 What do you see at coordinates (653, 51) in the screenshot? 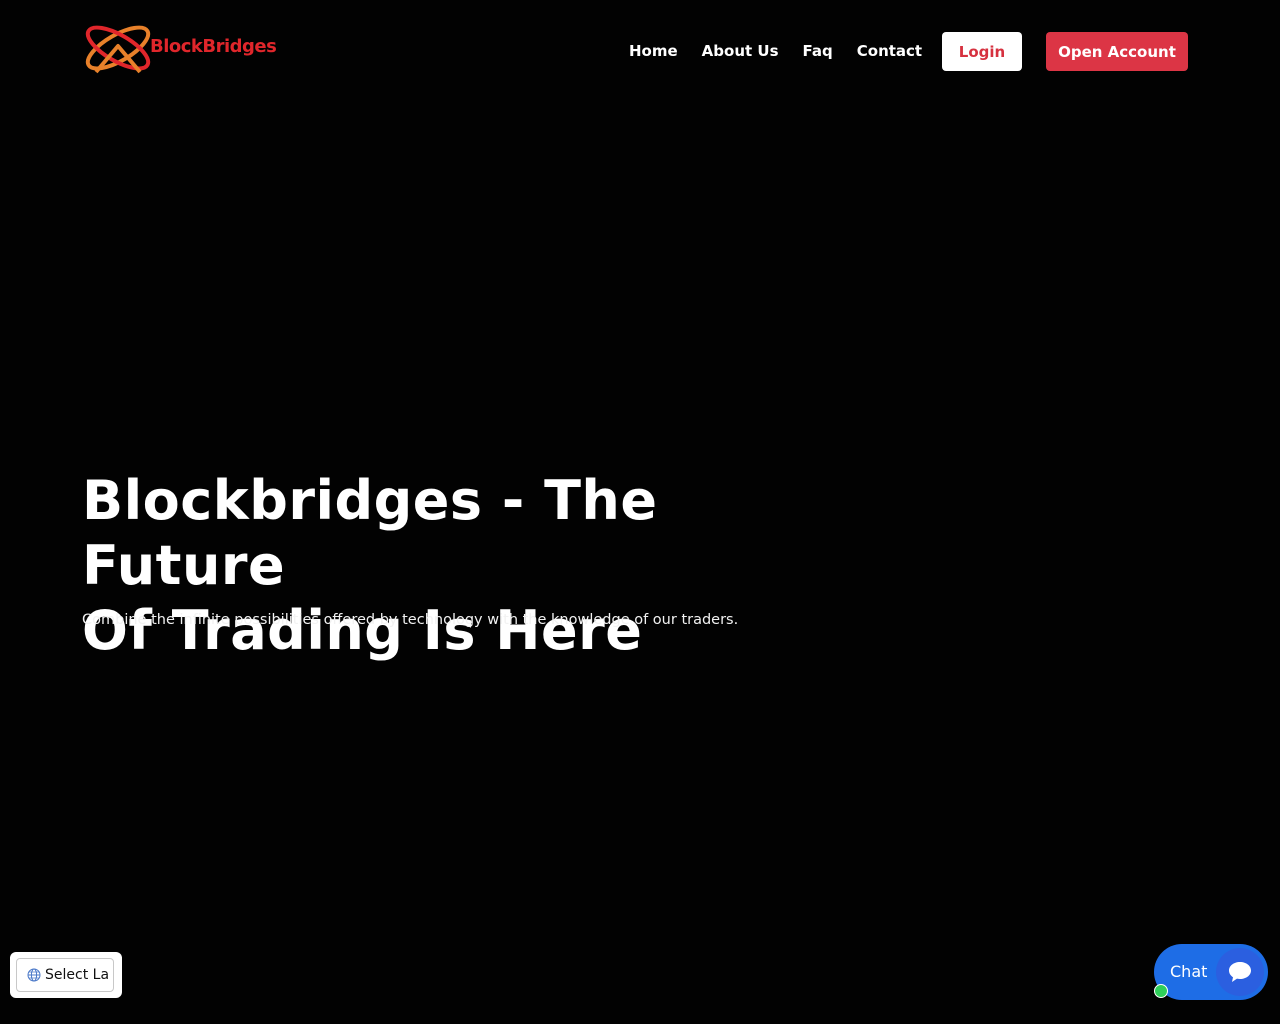
I see `nav-home: Home` at bounding box center [653, 51].